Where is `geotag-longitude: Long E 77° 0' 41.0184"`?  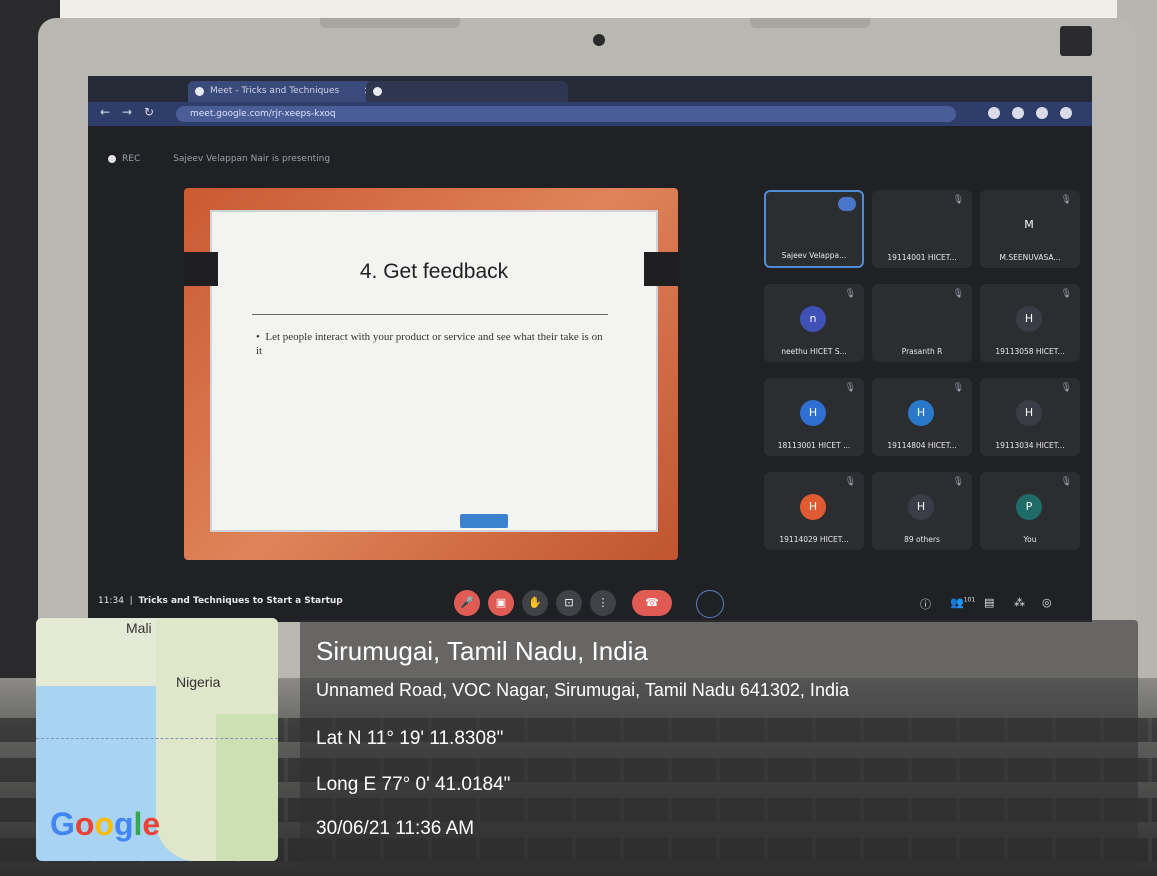 geotag-longitude: Long E 77° 0' 41.0184" is located at coordinates (413, 784).